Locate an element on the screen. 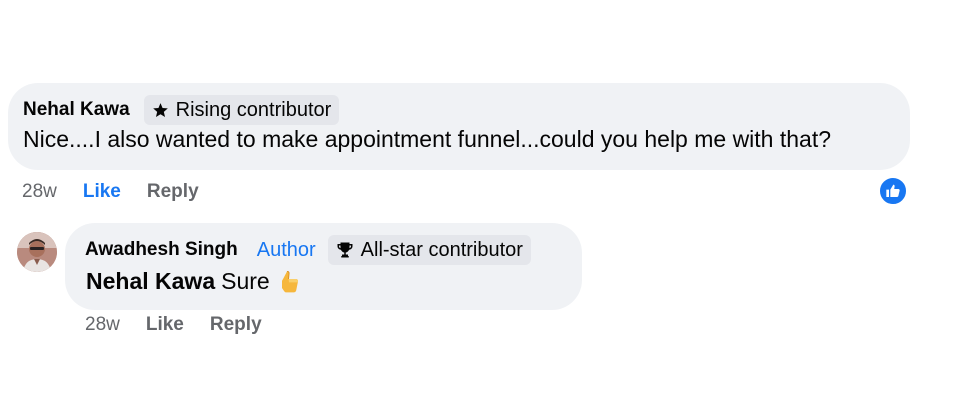  thumbs-up-icon is located at coordinates (893, 190).